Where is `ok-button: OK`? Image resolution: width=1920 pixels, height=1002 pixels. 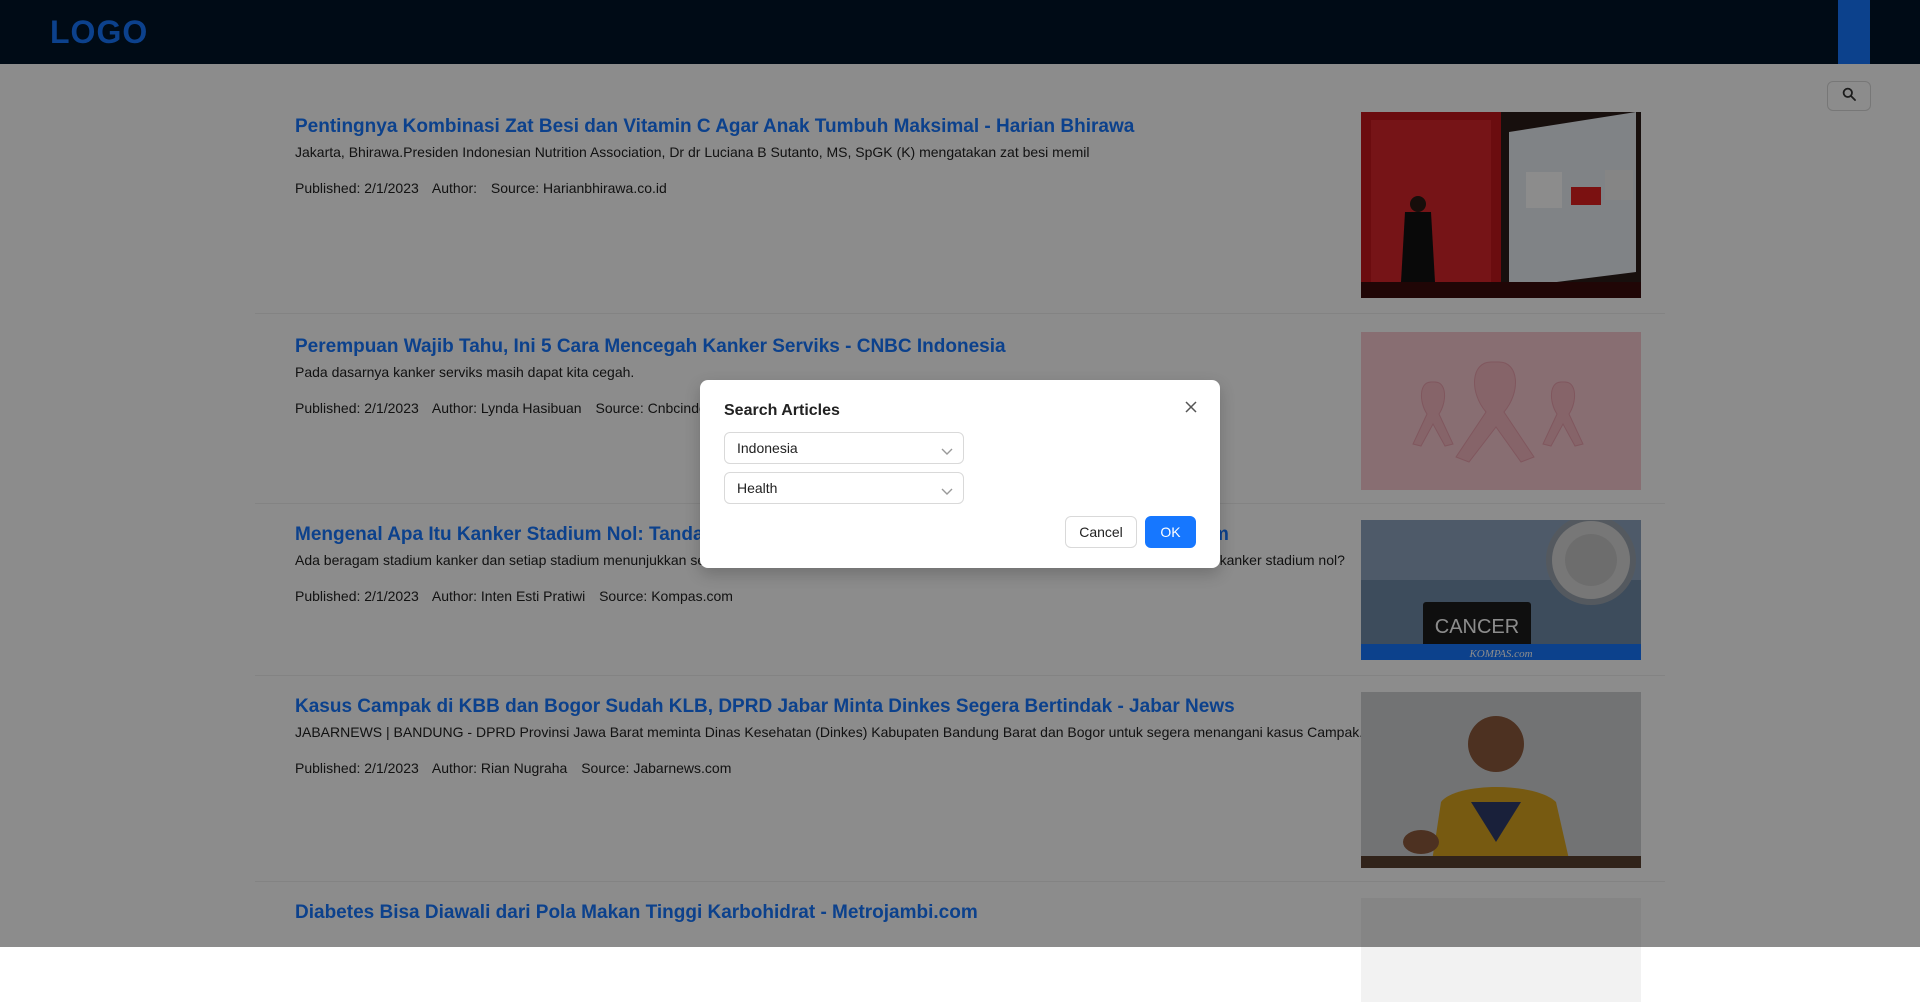
ok-button: OK is located at coordinates (1170, 532).